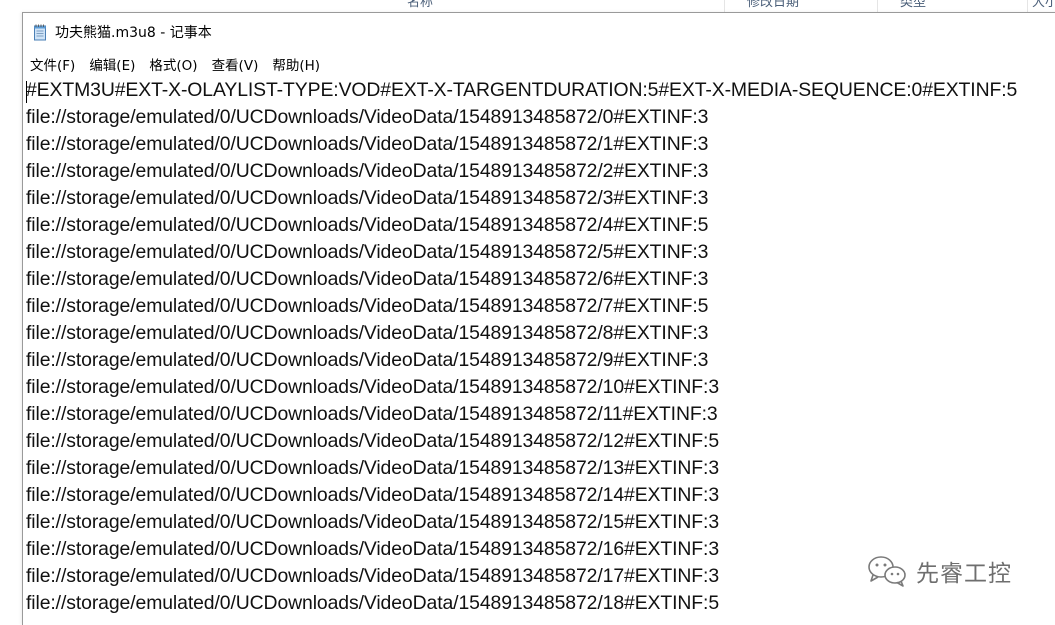  What do you see at coordinates (52, 64) in the screenshot?
I see `menu-file: 文件(F)` at bounding box center [52, 64].